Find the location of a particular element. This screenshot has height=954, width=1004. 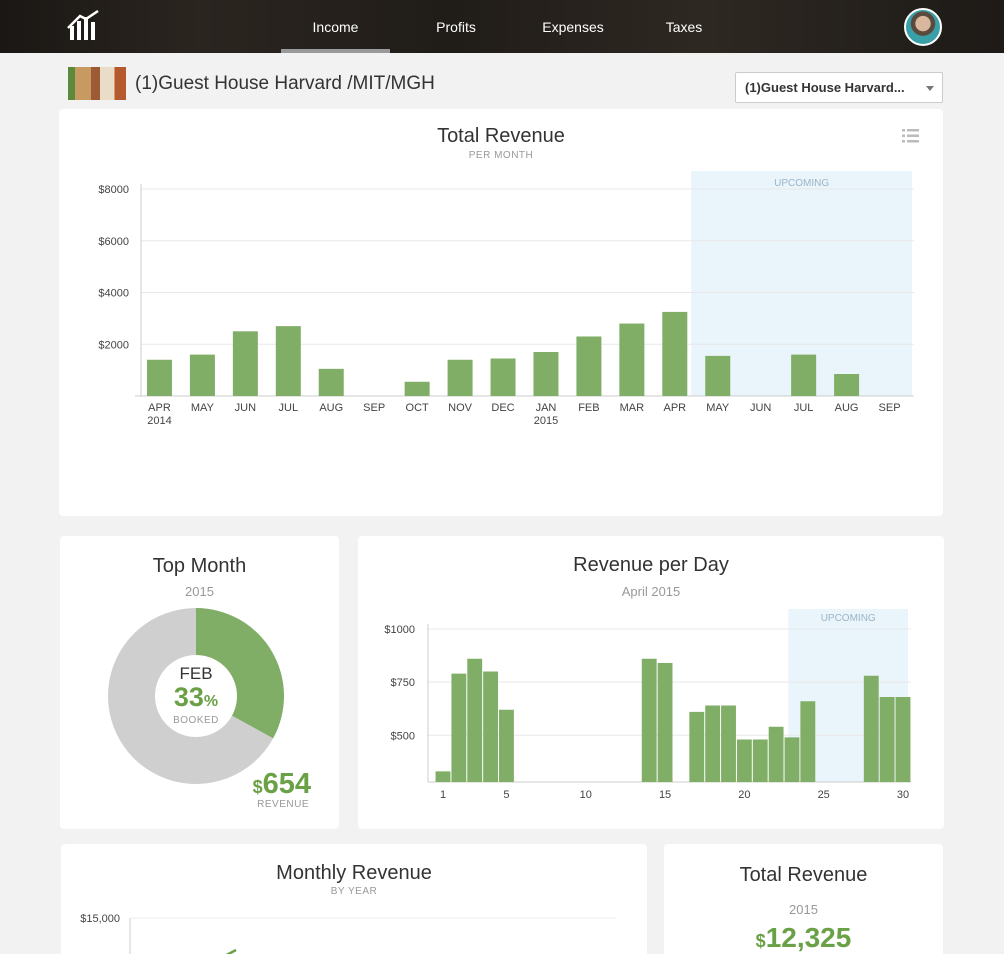

nav-tab-taxes: Taxes is located at coordinates (684, 26).